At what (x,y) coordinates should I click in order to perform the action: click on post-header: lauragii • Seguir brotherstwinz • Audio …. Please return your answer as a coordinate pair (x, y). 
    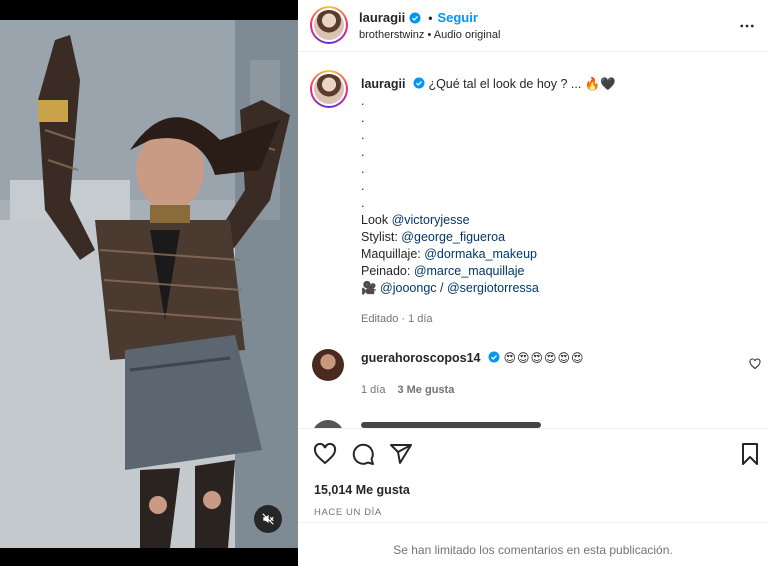
    Looking at the image, I should click on (533, 26).